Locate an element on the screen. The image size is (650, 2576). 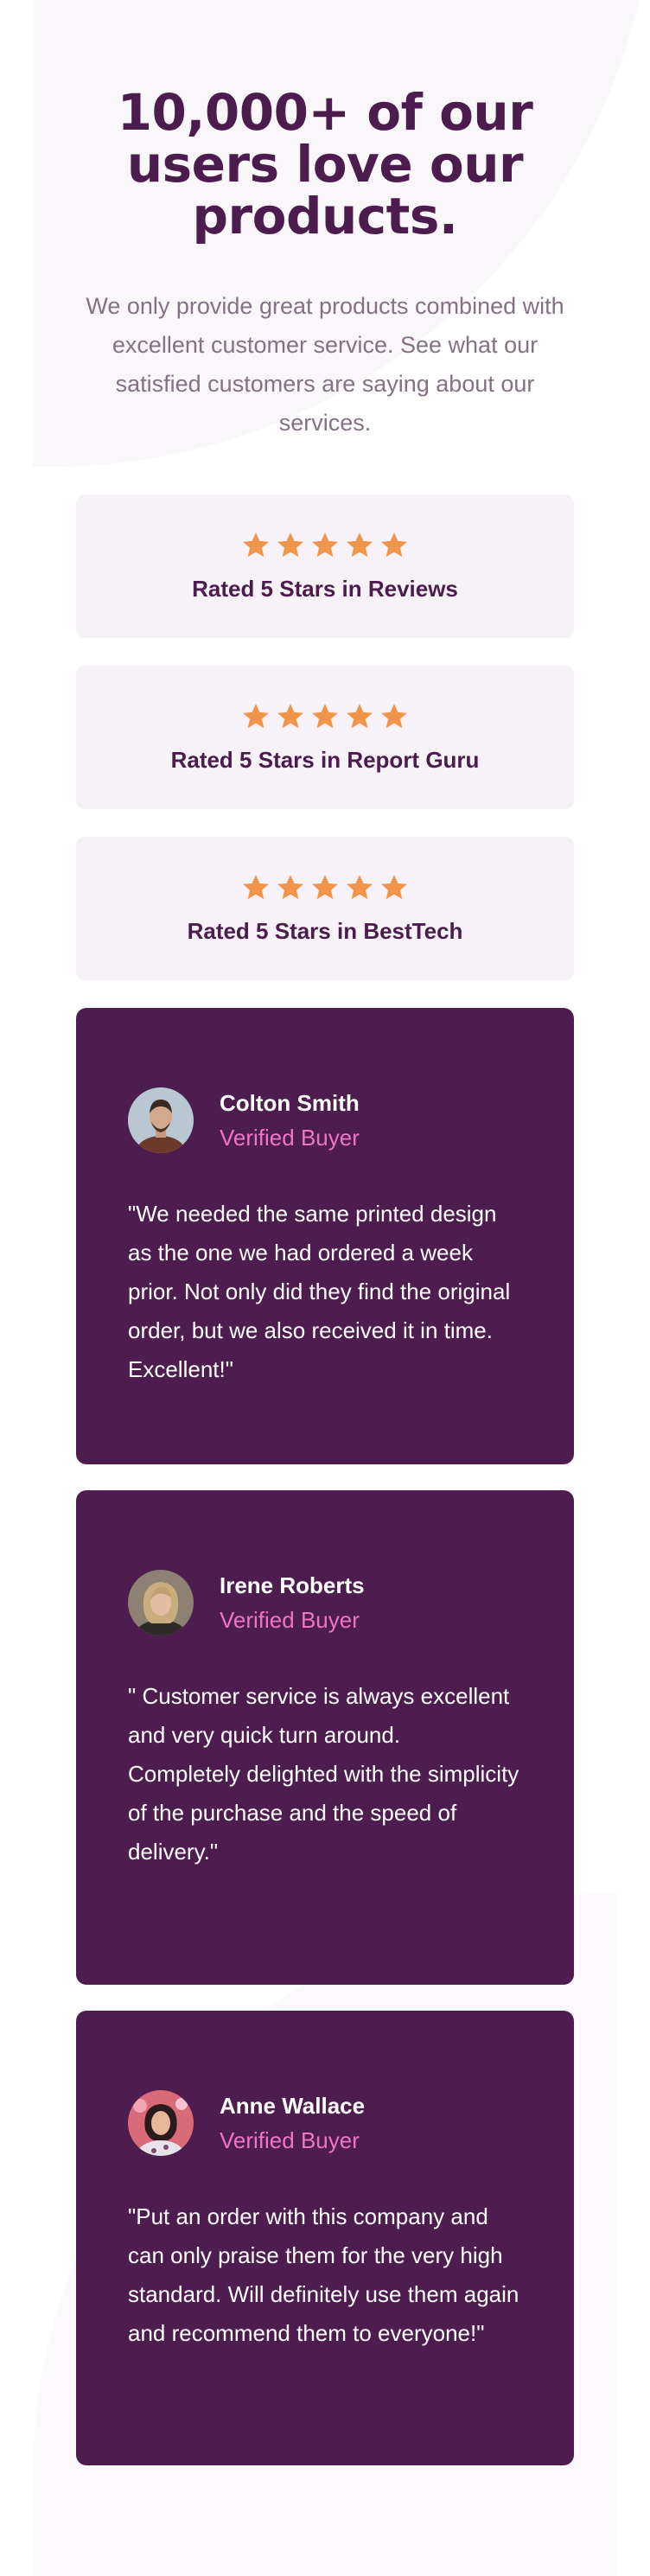
reviewer-name: Irene Roberts is located at coordinates (293, 1585).